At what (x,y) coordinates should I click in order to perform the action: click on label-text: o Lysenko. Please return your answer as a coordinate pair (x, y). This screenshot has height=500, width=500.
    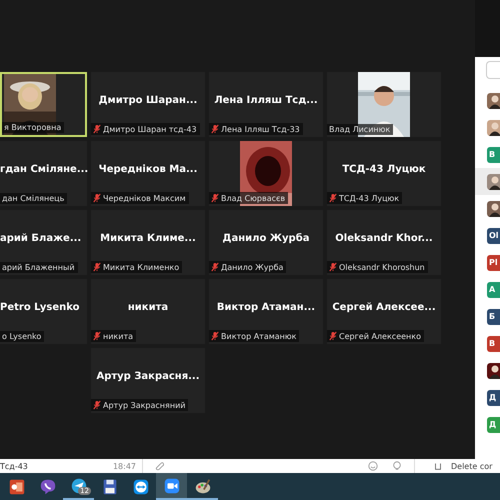
    Looking at the image, I should click on (22, 336).